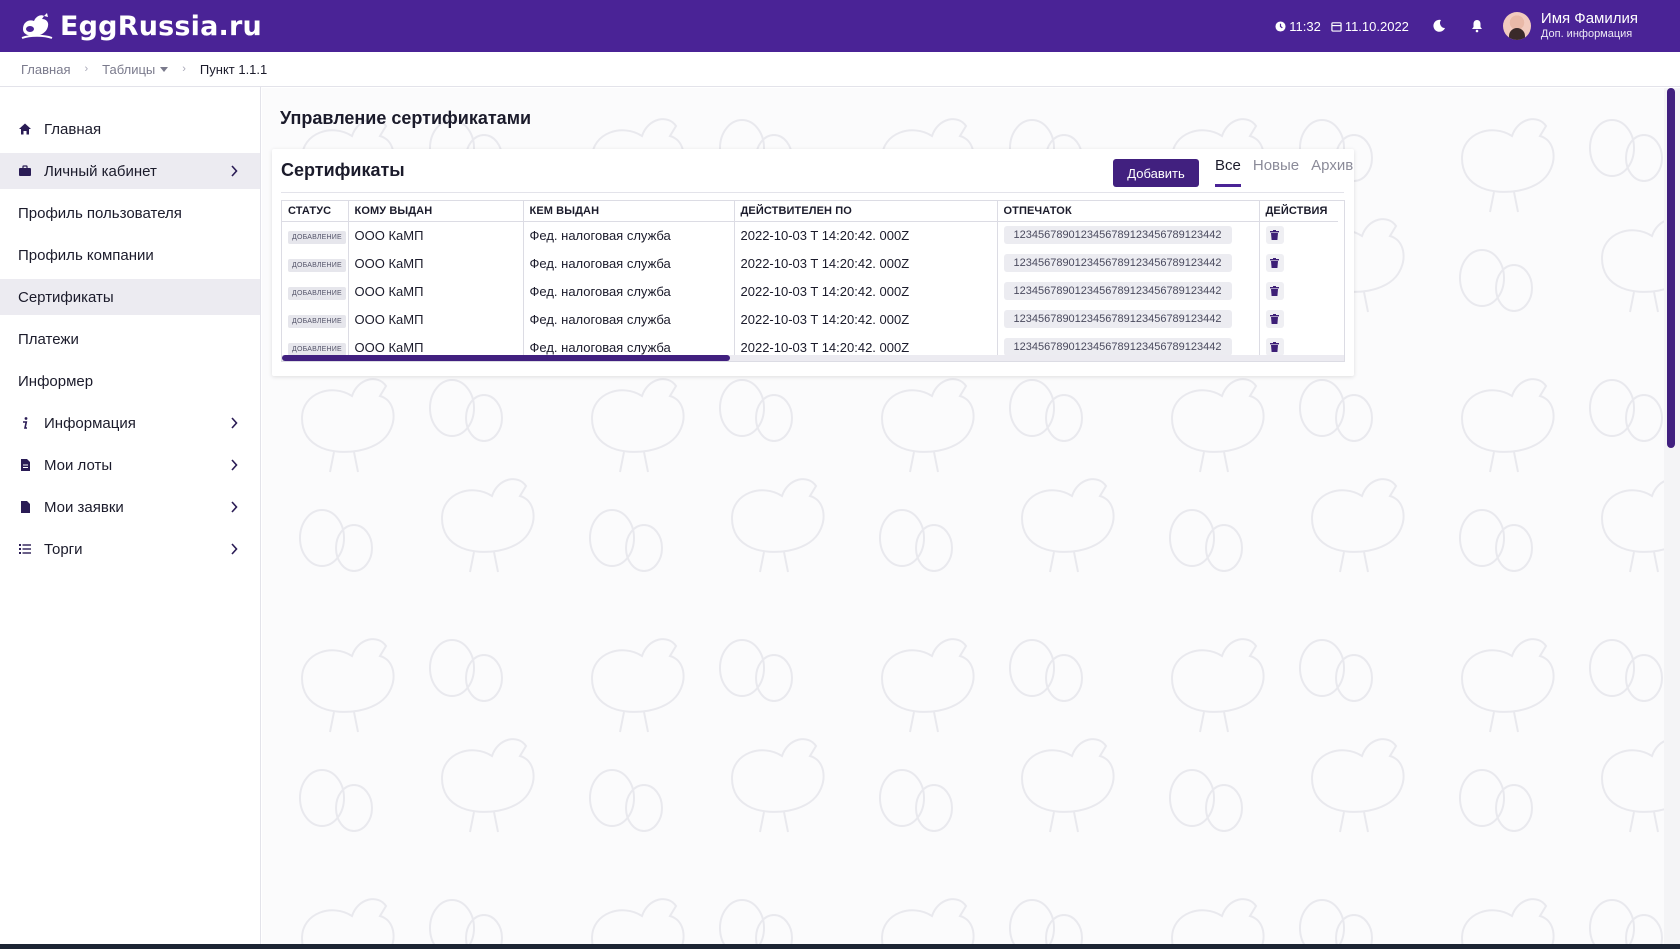 This screenshot has height=949, width=1680. I want to click on user-subtitle: Доп. информация, so click(1586, 34).